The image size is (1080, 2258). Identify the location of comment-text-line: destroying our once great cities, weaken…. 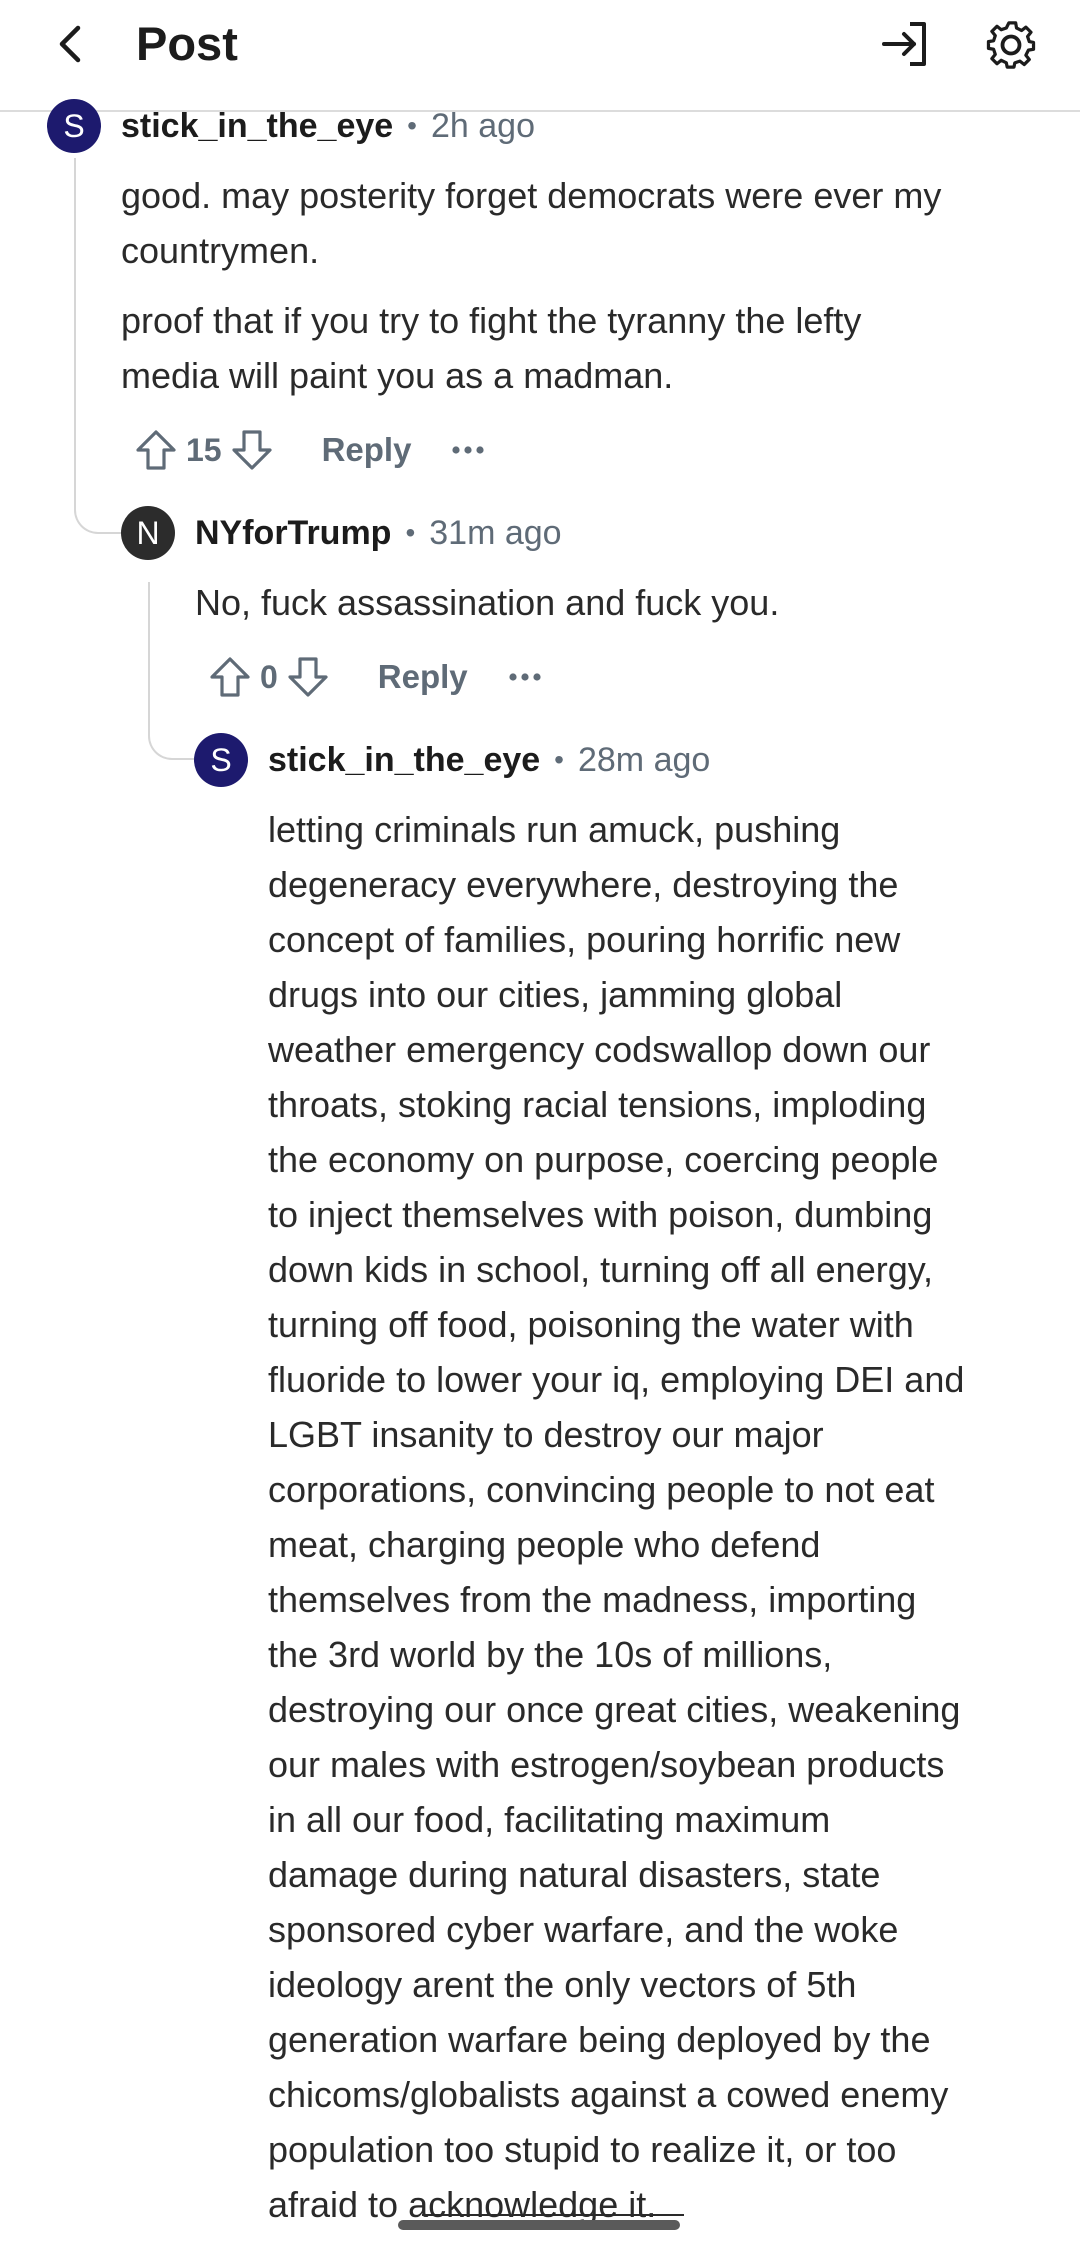
(614, 1709).